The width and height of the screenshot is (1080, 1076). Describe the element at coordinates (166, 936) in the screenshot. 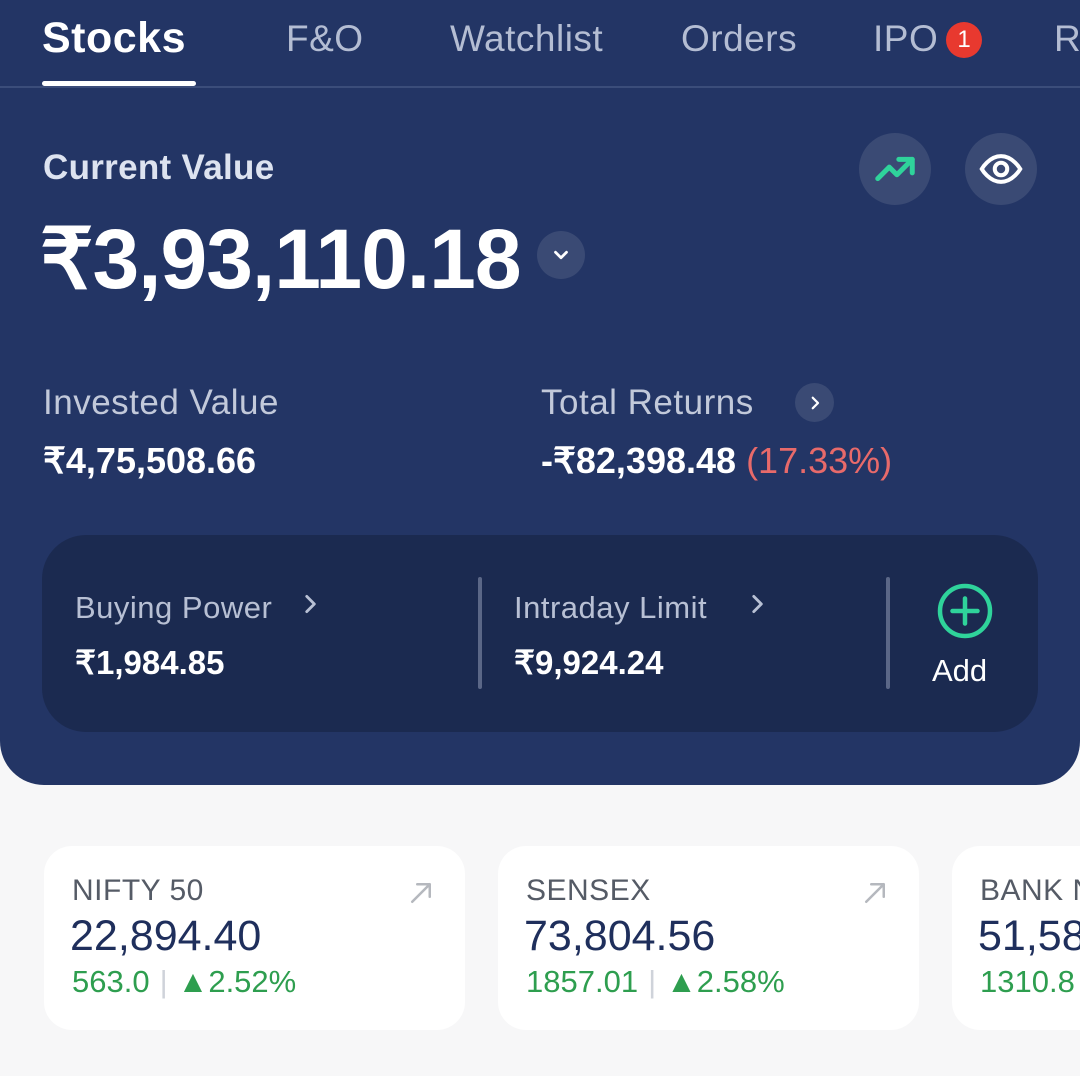

I see `index-value: 22,894.40` at that location.